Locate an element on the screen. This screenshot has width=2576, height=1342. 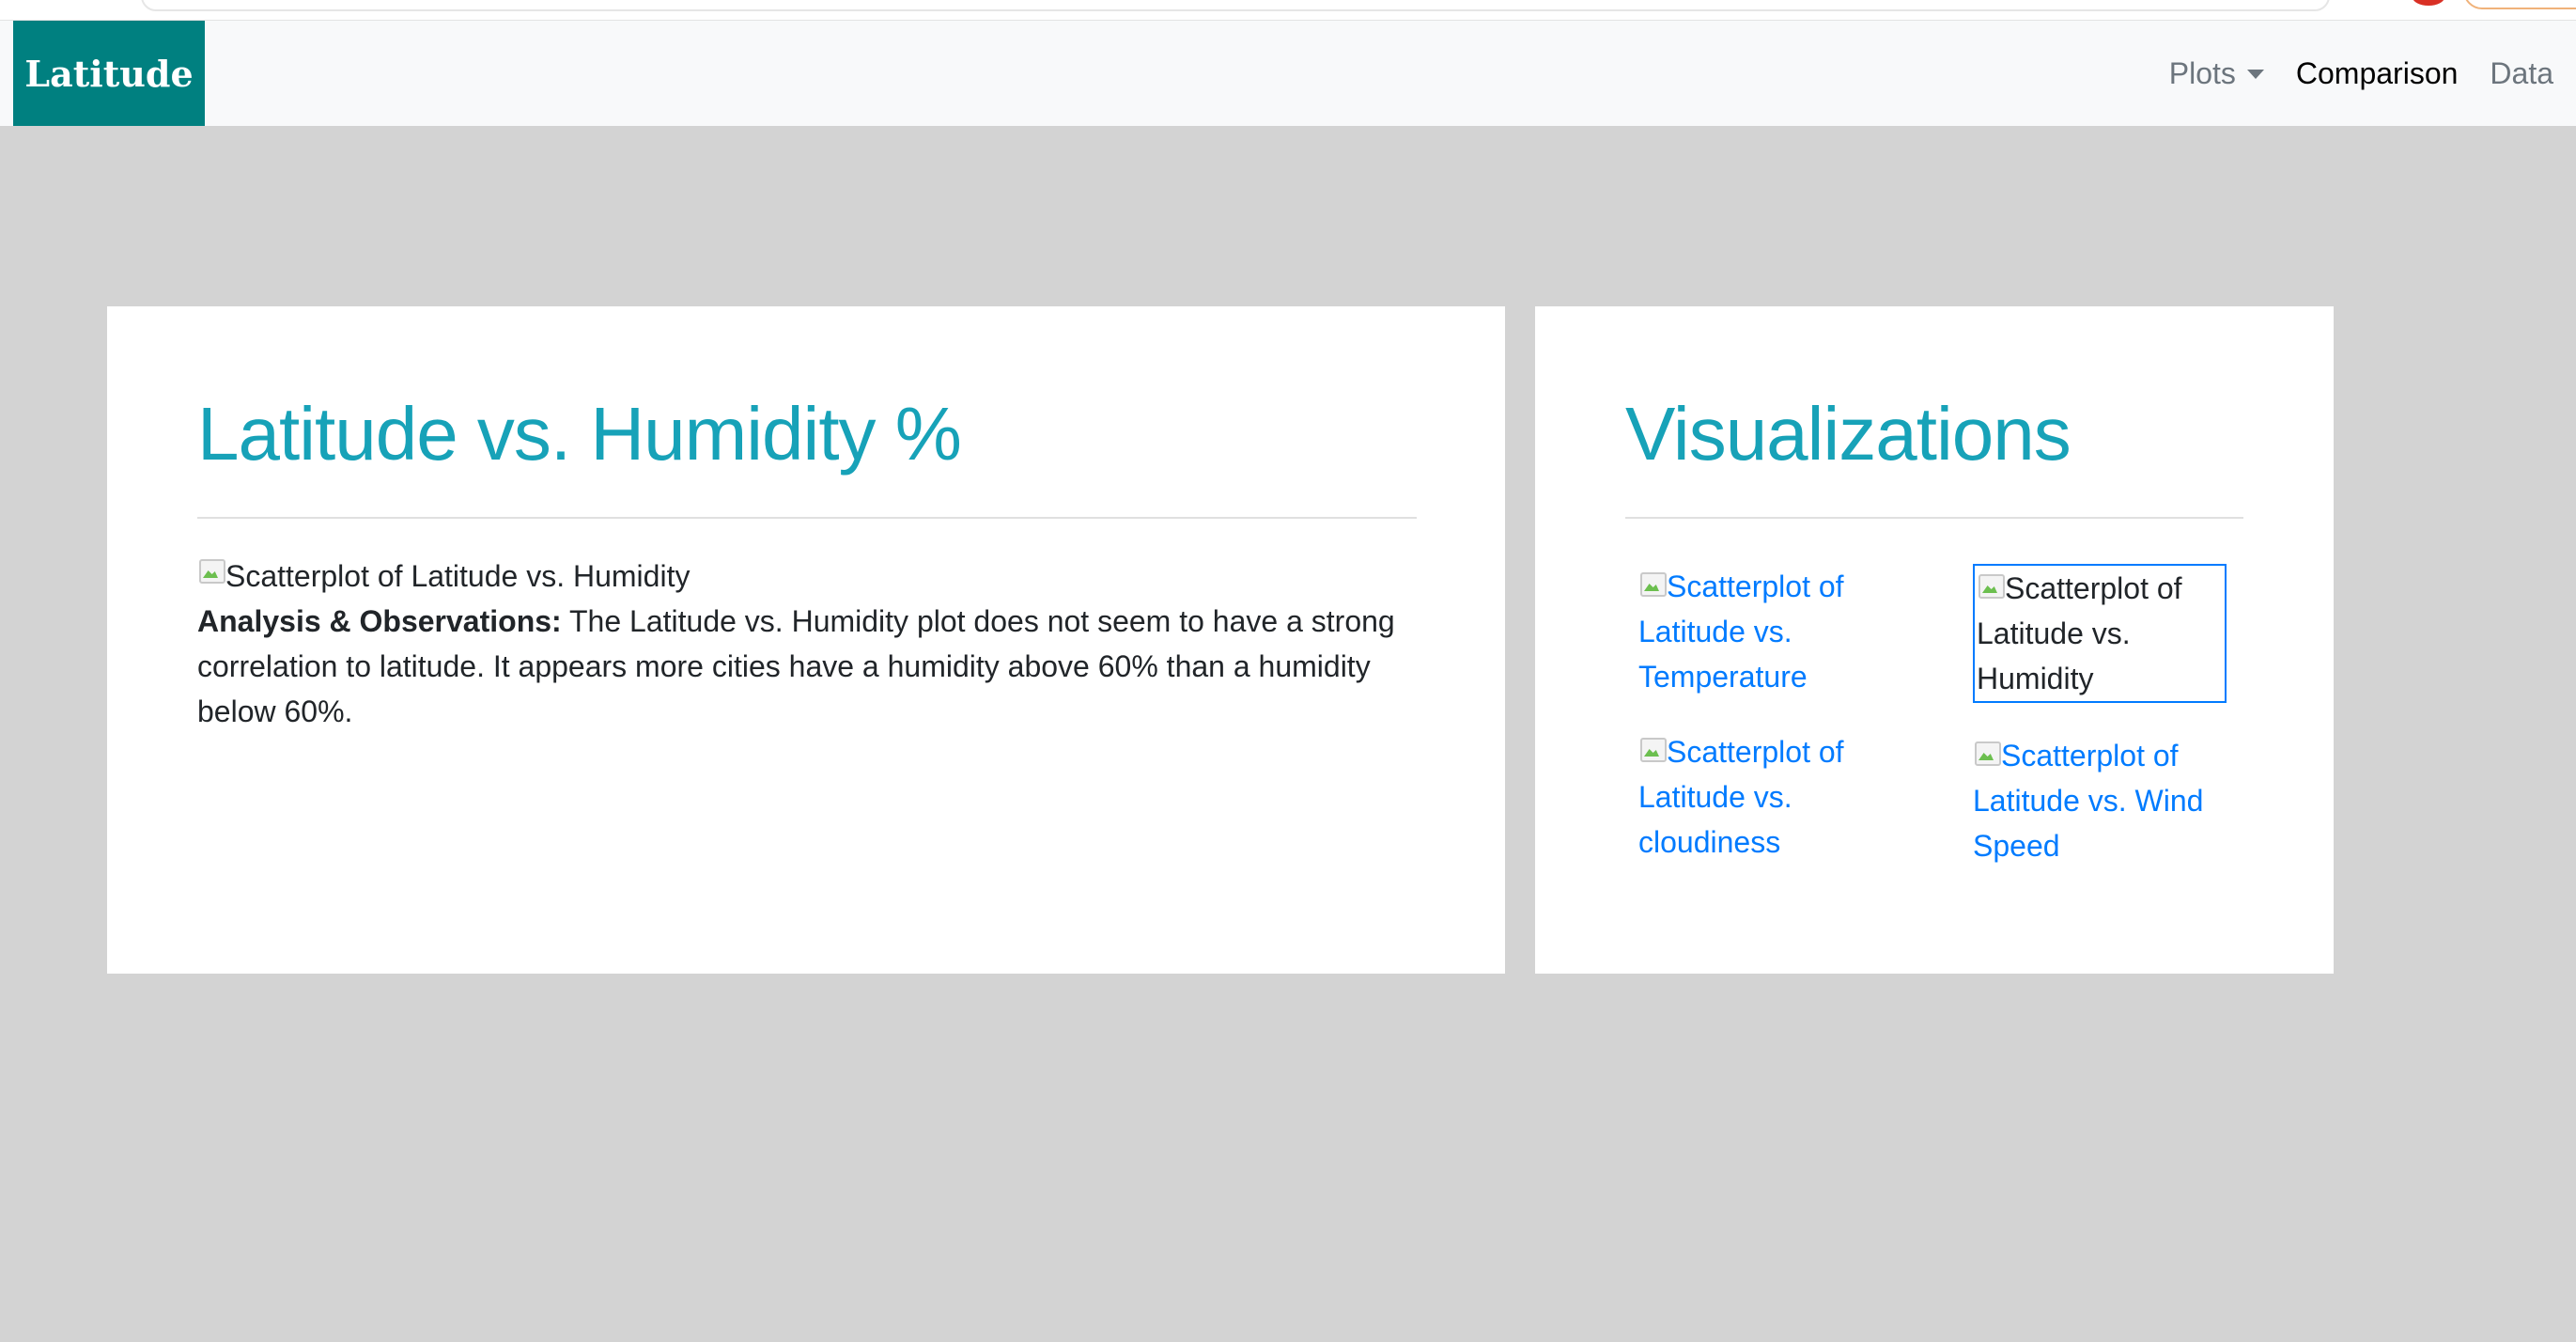
navbar: Latitude Plots Comparison Data is located at coordinates (1288, 73).